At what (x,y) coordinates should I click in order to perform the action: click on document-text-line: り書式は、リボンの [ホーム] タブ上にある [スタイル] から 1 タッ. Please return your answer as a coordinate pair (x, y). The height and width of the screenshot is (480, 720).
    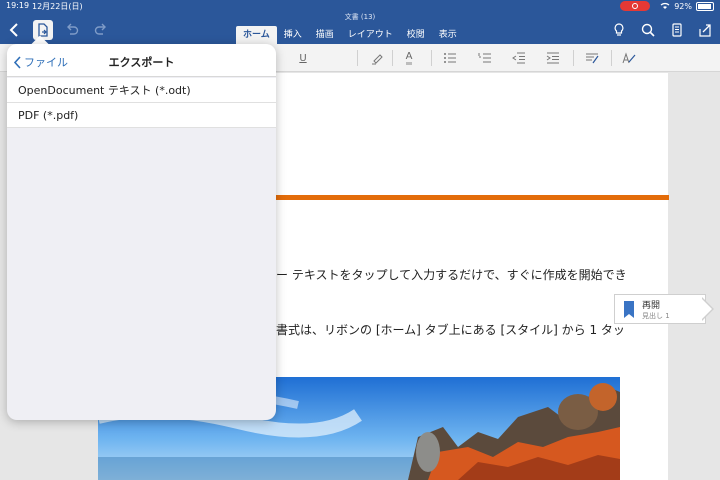
    Looking at the image, I should click on (444, 329).